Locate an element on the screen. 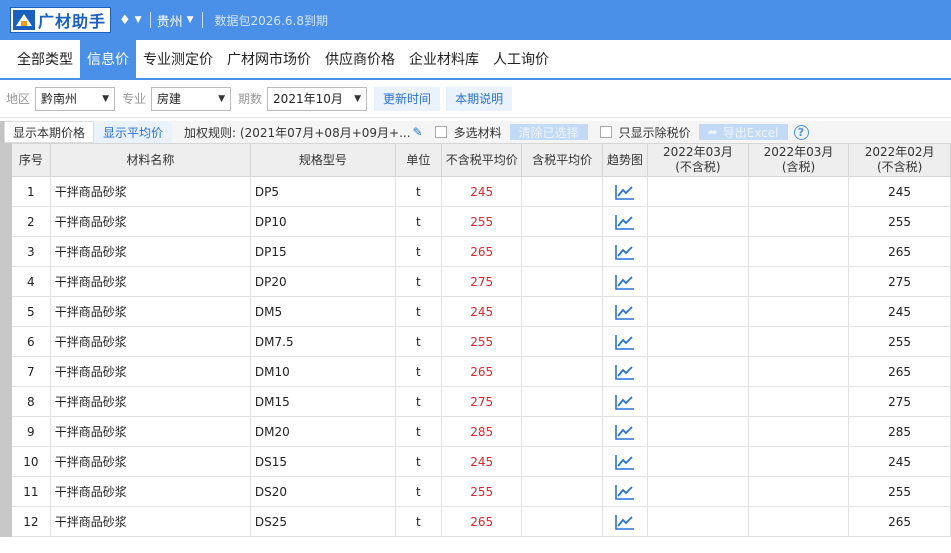 Image resolution: width=951 pixels, height=553 pixels. column-header: 2022年03月 (不含税) is located at coordinates (698, 160).